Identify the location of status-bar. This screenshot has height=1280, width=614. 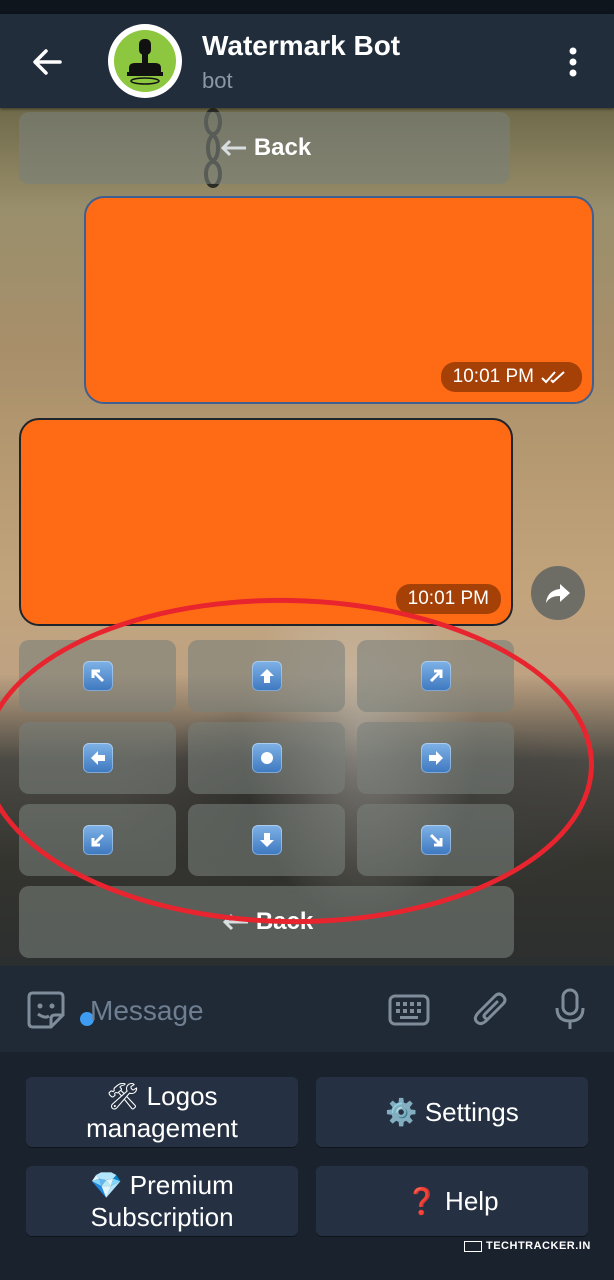
(307, 7).